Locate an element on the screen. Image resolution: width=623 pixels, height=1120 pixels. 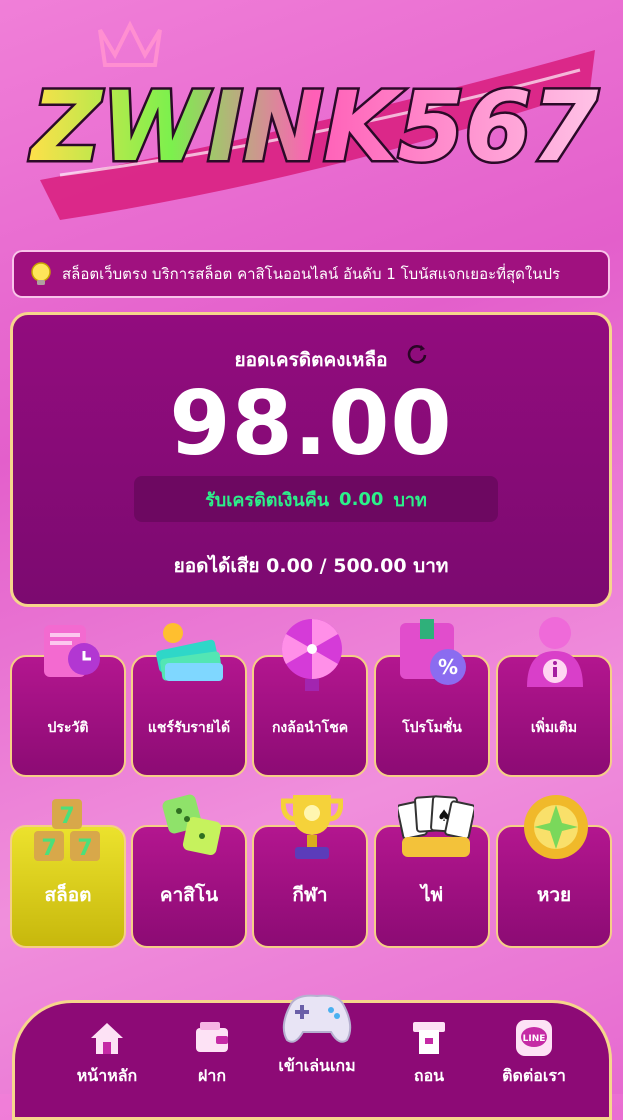
menu-lucky-wheel: กงล้อนำโชค is located at coordinates (310, 698).